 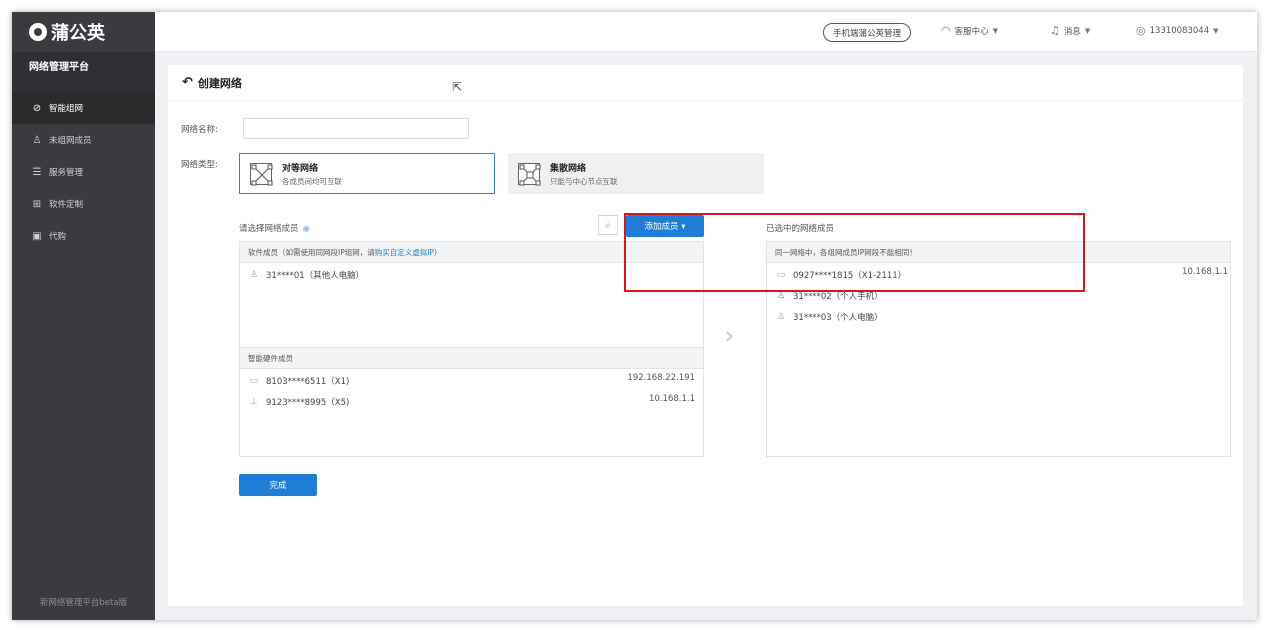 I want to click on network-name-input, so click(x=356, y=128).